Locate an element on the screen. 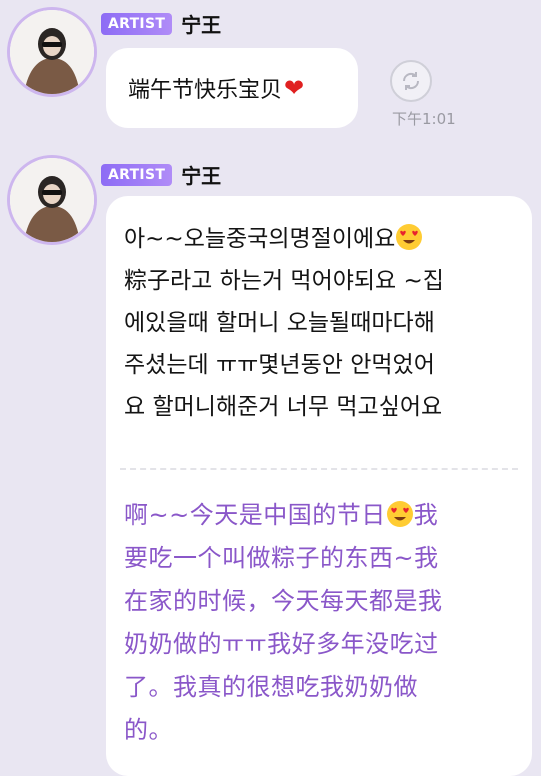  korean-line: 주셨는데 ㅠㅠ몇년동안 안먹었어 is located at coordinates (279, 365).